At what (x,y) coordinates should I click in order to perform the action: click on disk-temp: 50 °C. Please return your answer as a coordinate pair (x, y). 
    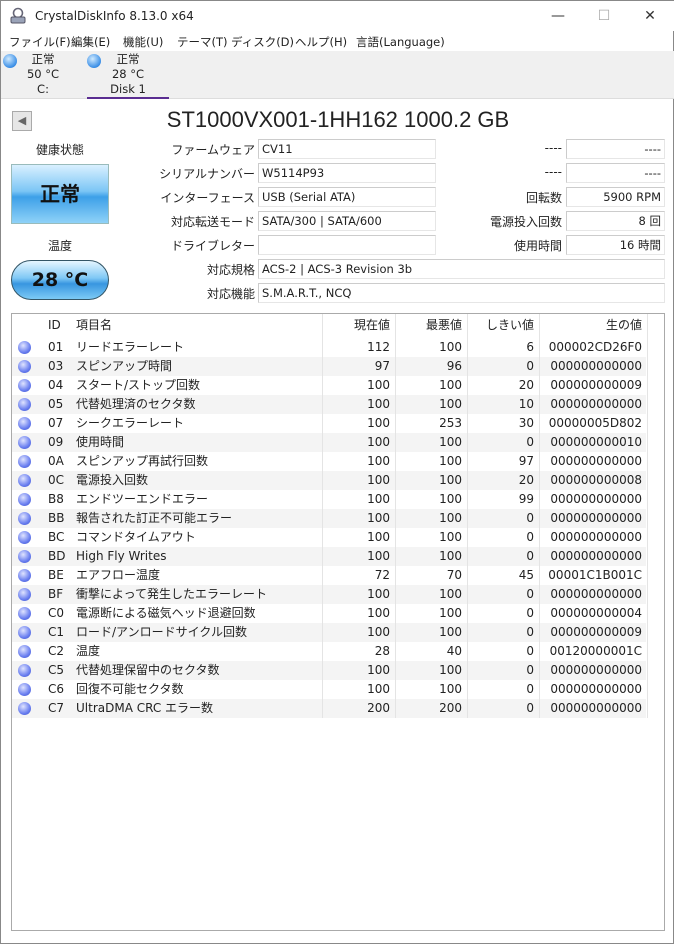
    Looking at the image, I should click on (43, 74).